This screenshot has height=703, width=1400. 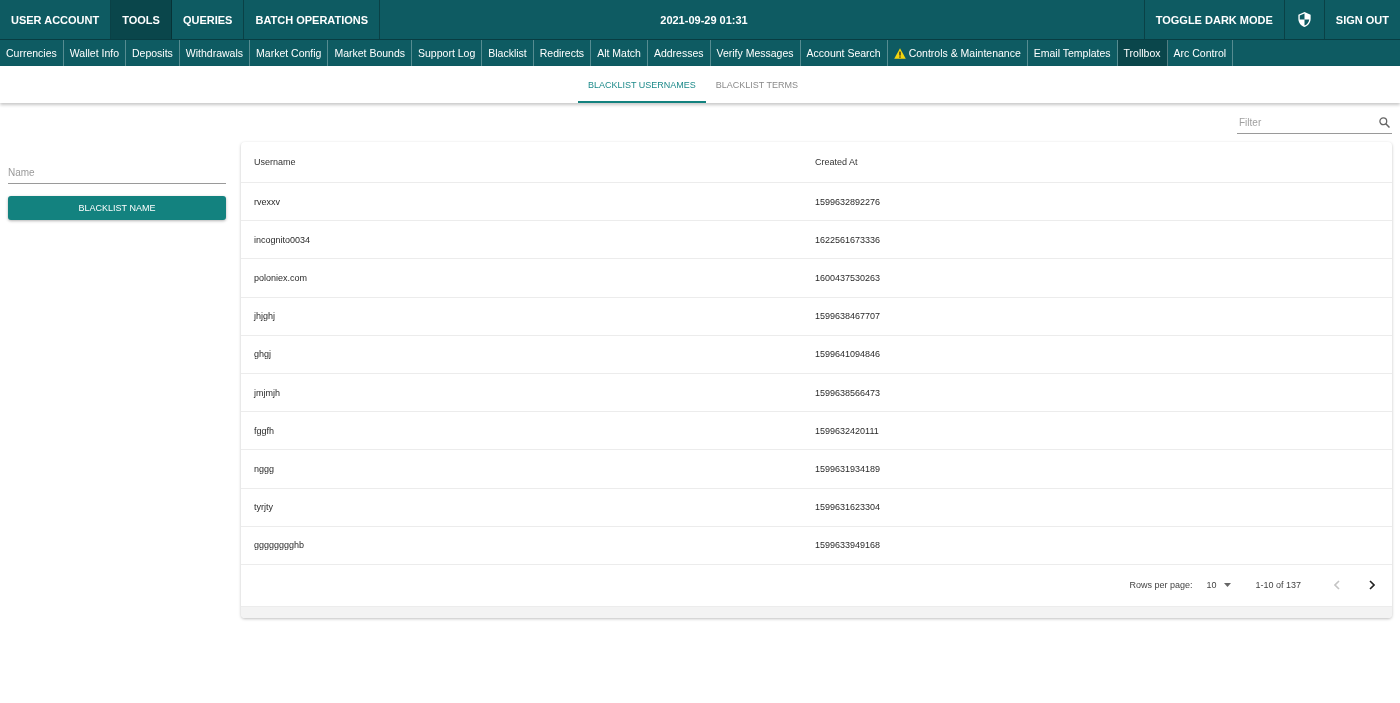 What do you see at coordinates (141, 19) in the screenshot?
I see `top-nav-tab: TOOLS` at bounding box center [141, 19].